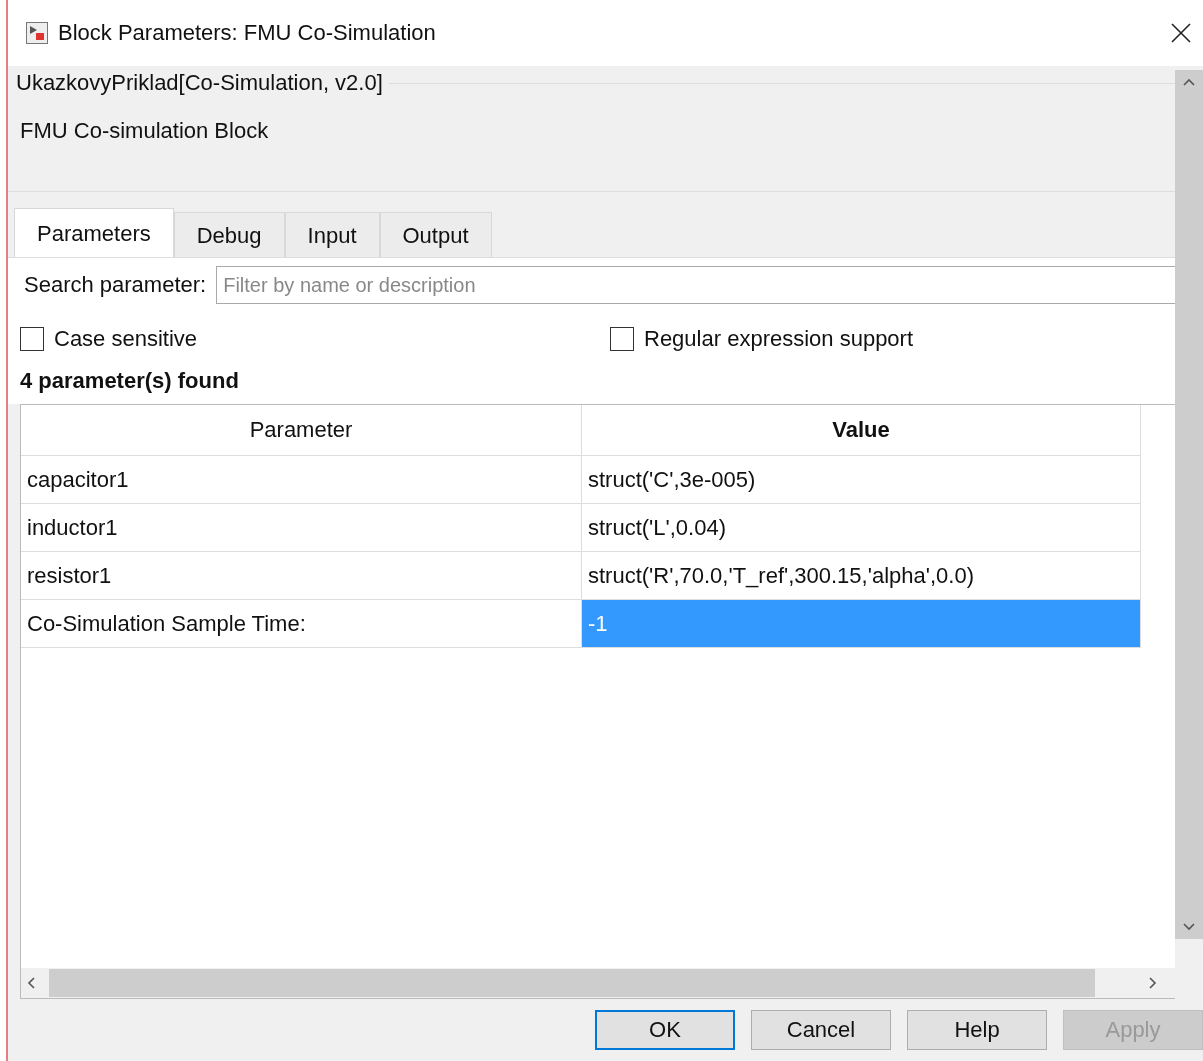  Describe the element at coordinates (861, 575) in the screenshot. I see `value-cell: struct('R',70.0,'T_ref',300.15,'alpha',0.0)` at that location.